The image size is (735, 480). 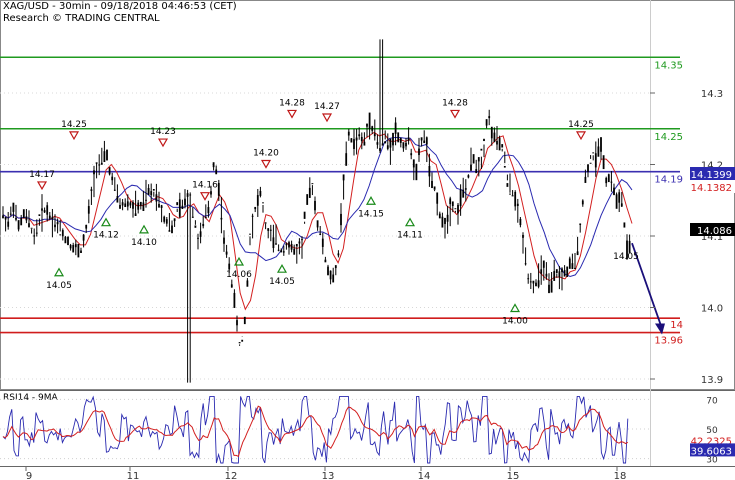 I want to click on rsi-layer: 70503042.232539.6063, so click(x=367, y=430).